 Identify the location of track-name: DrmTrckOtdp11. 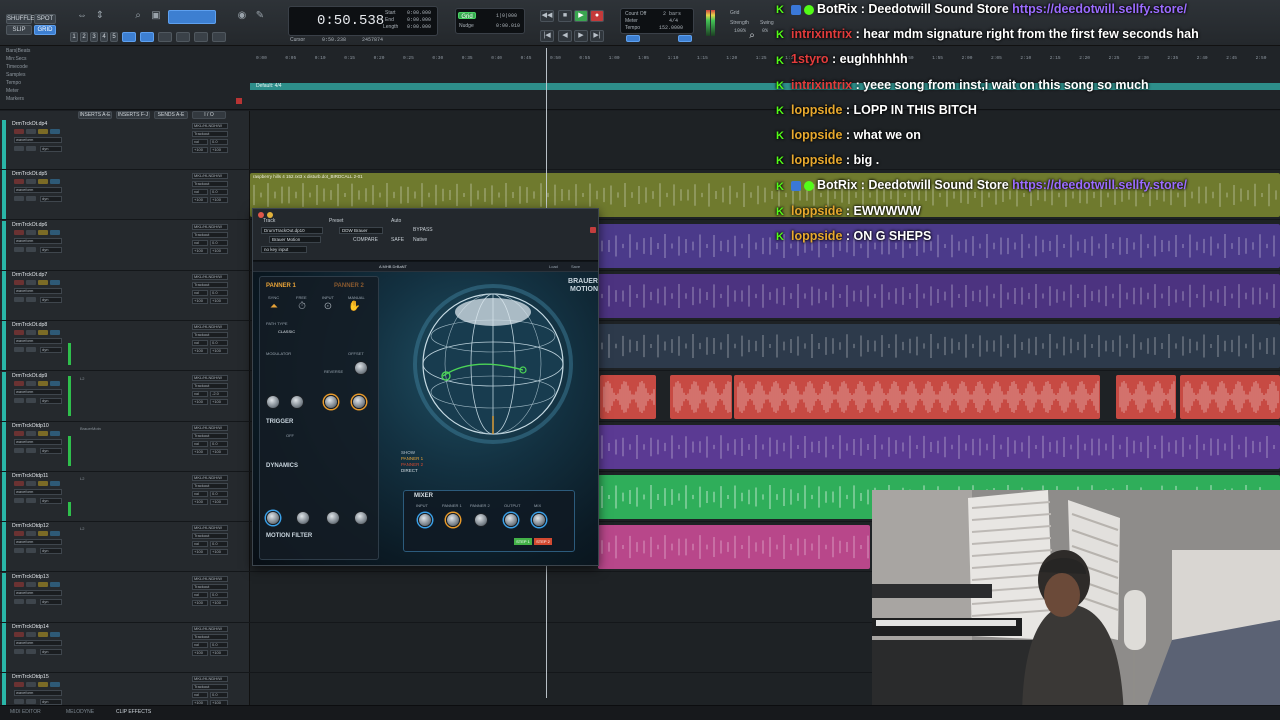
(30, 476).